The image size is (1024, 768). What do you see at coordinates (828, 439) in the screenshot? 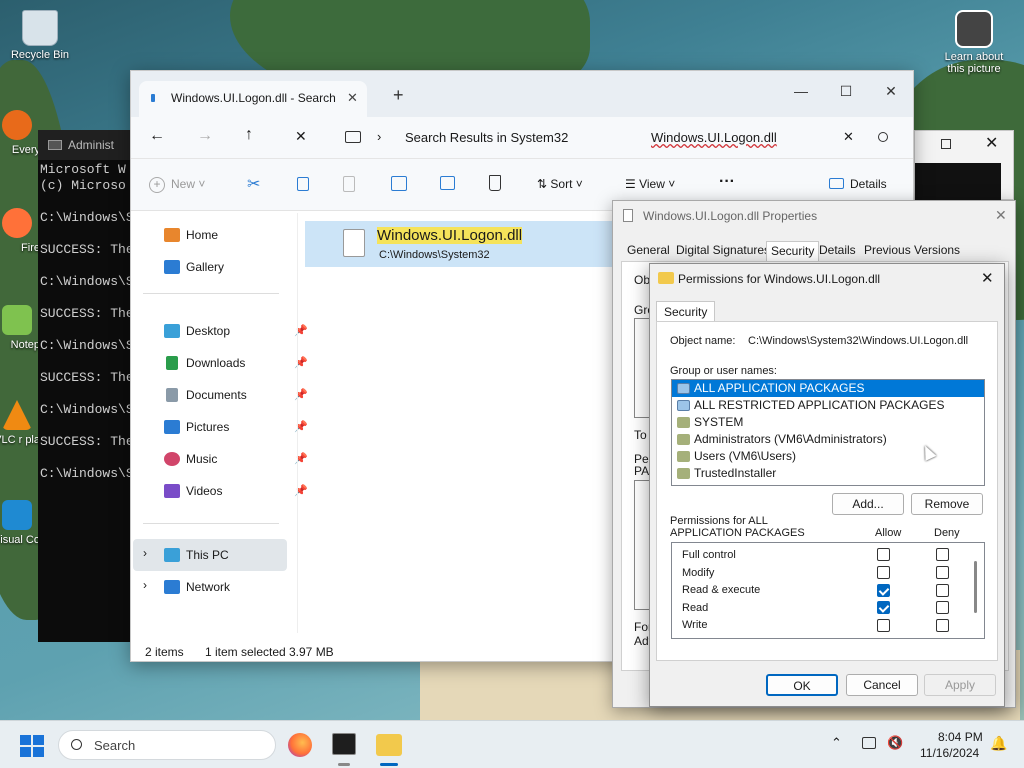
I see `list-item: Administrators (VM6\Administrators)` at bounding box center [828, 439].